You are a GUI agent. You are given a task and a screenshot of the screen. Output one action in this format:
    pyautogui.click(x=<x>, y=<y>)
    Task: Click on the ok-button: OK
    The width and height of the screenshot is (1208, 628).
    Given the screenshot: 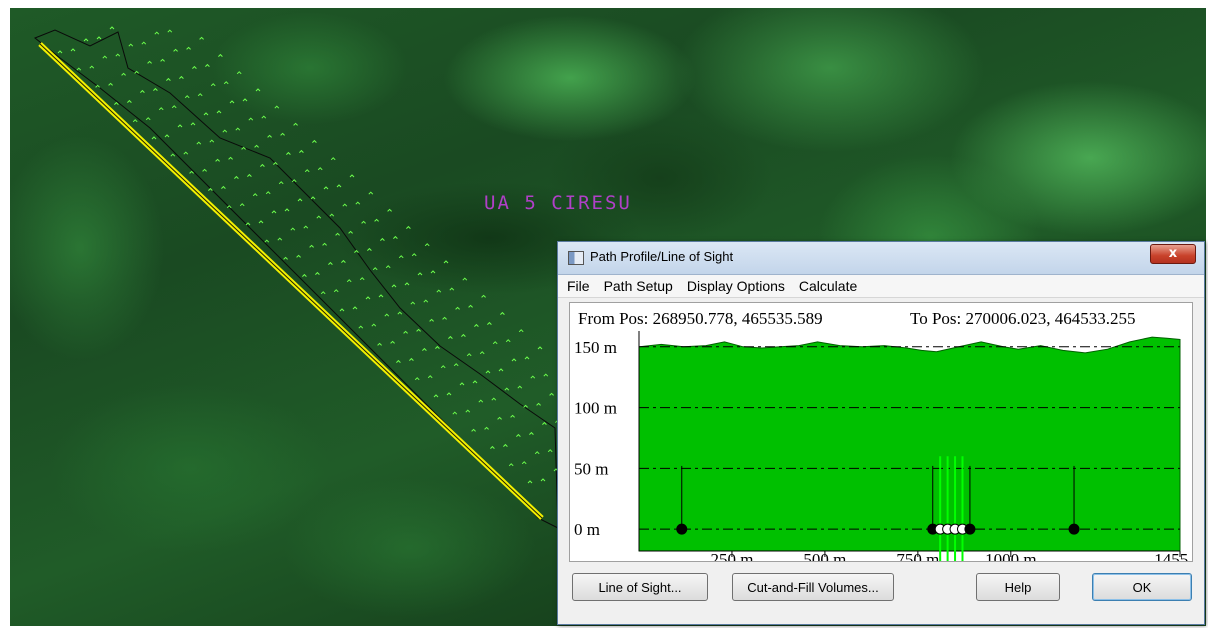 What is the action you would take?
    pyautogui.click(x=1142, y=587)
    